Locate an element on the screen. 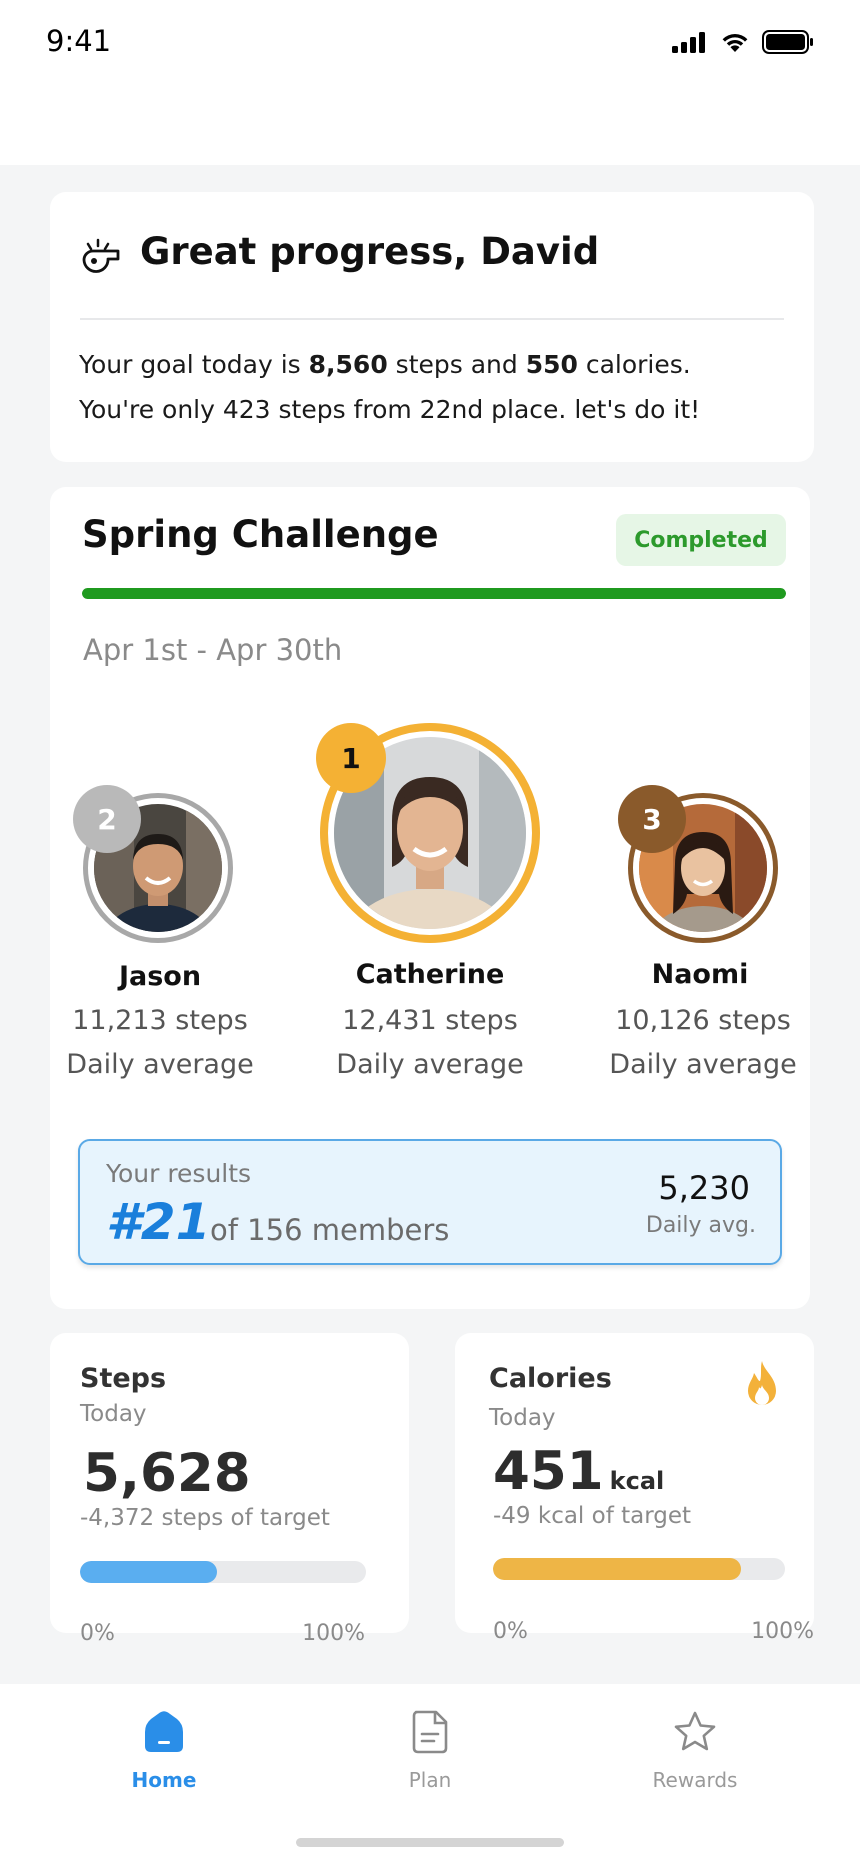 This screenshot has height=1864, width=860. leader-name: Catherine is located at coordinates (430, 974).